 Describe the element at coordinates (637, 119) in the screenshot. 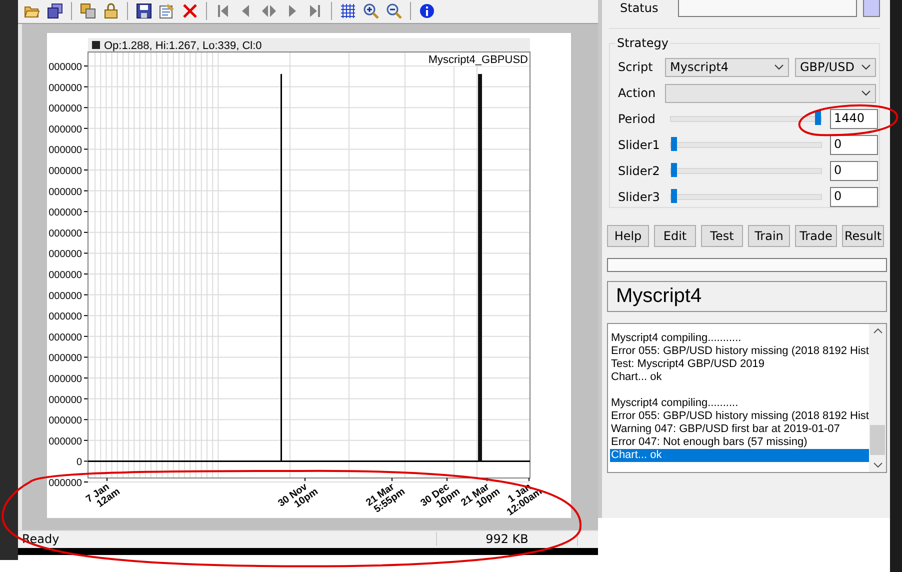

I see `field-label: Period` at that location.